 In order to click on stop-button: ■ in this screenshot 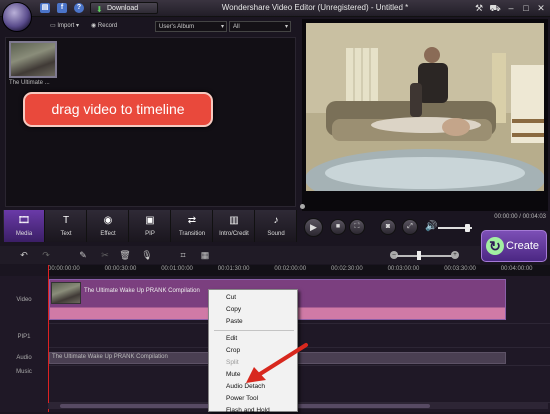, I will do `click(338, 227)`.